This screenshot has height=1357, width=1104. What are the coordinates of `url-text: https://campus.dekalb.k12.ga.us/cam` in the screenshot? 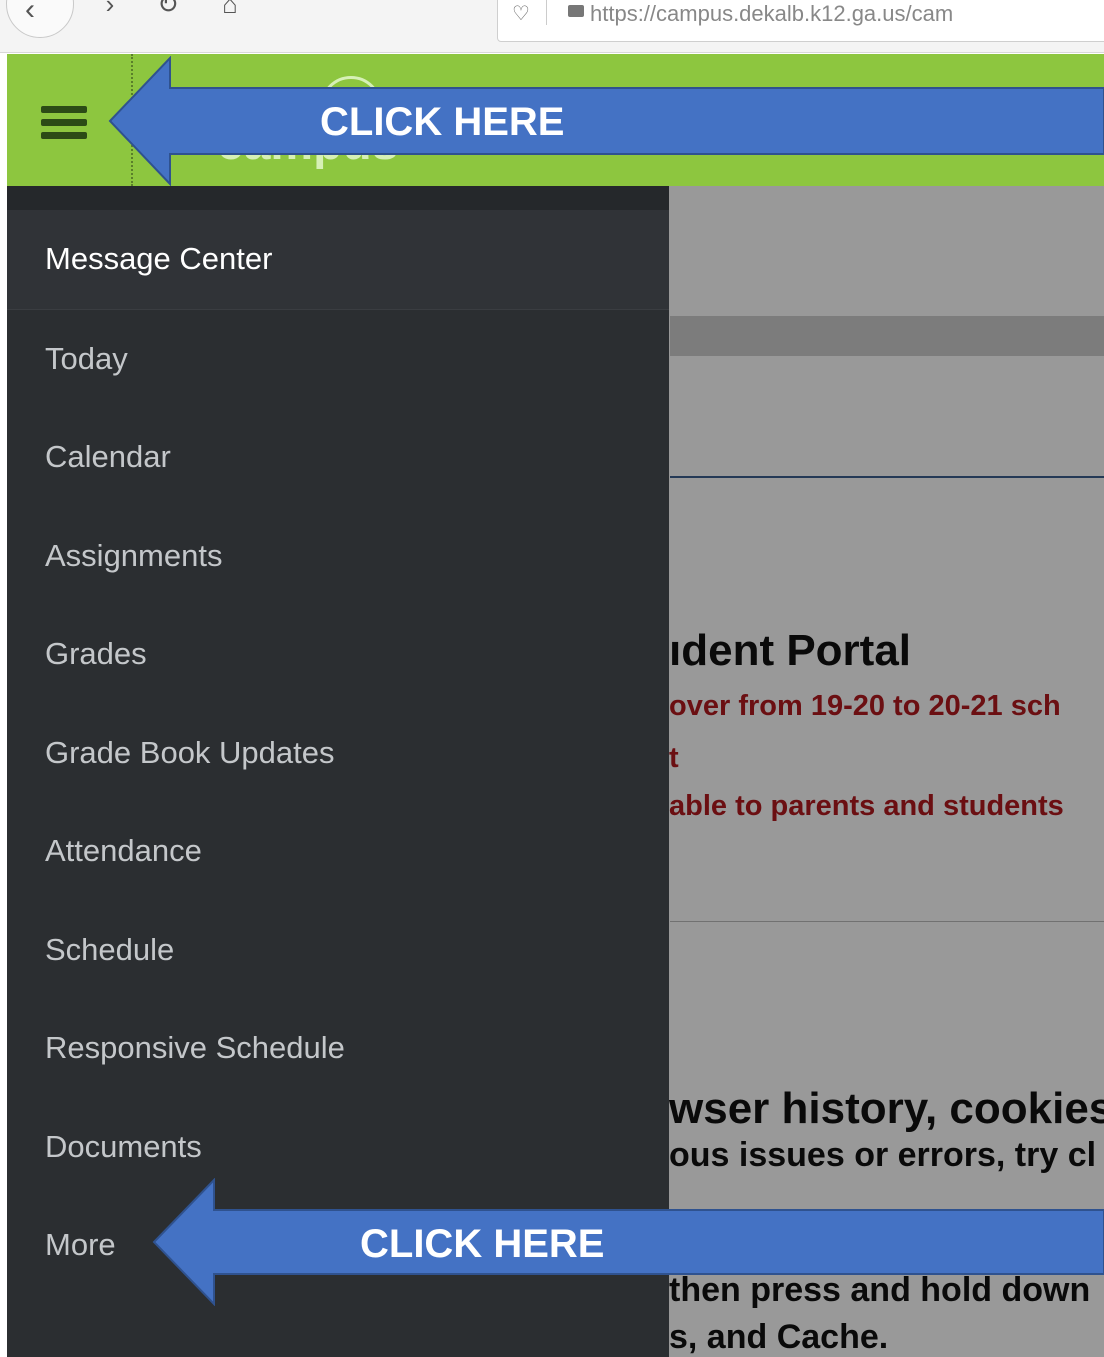 It's located at (771, 14).